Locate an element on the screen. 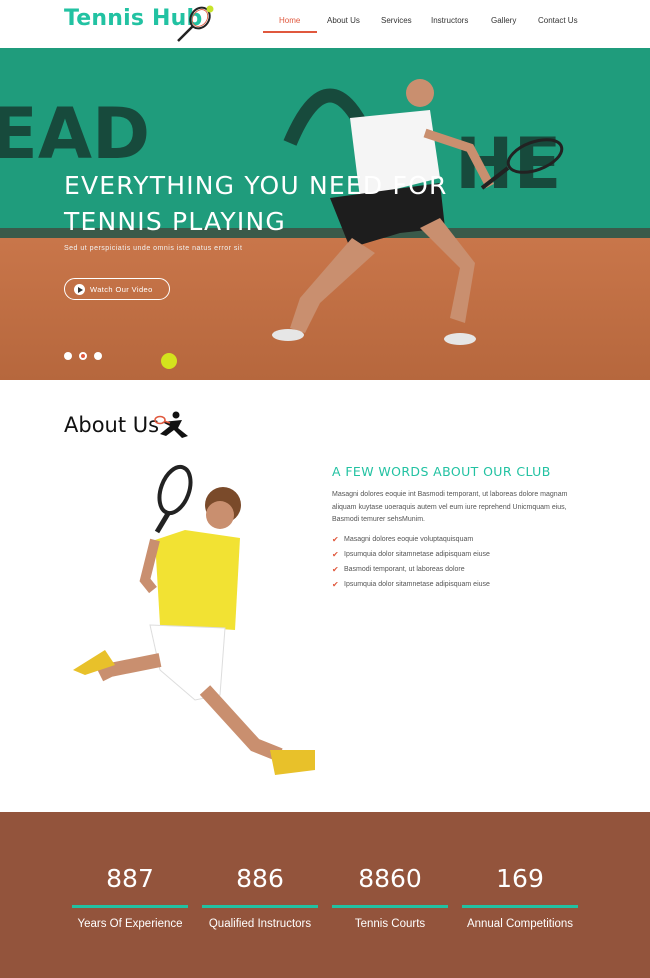  nav-instructors: Instructors is located at coordinates (449, 20).